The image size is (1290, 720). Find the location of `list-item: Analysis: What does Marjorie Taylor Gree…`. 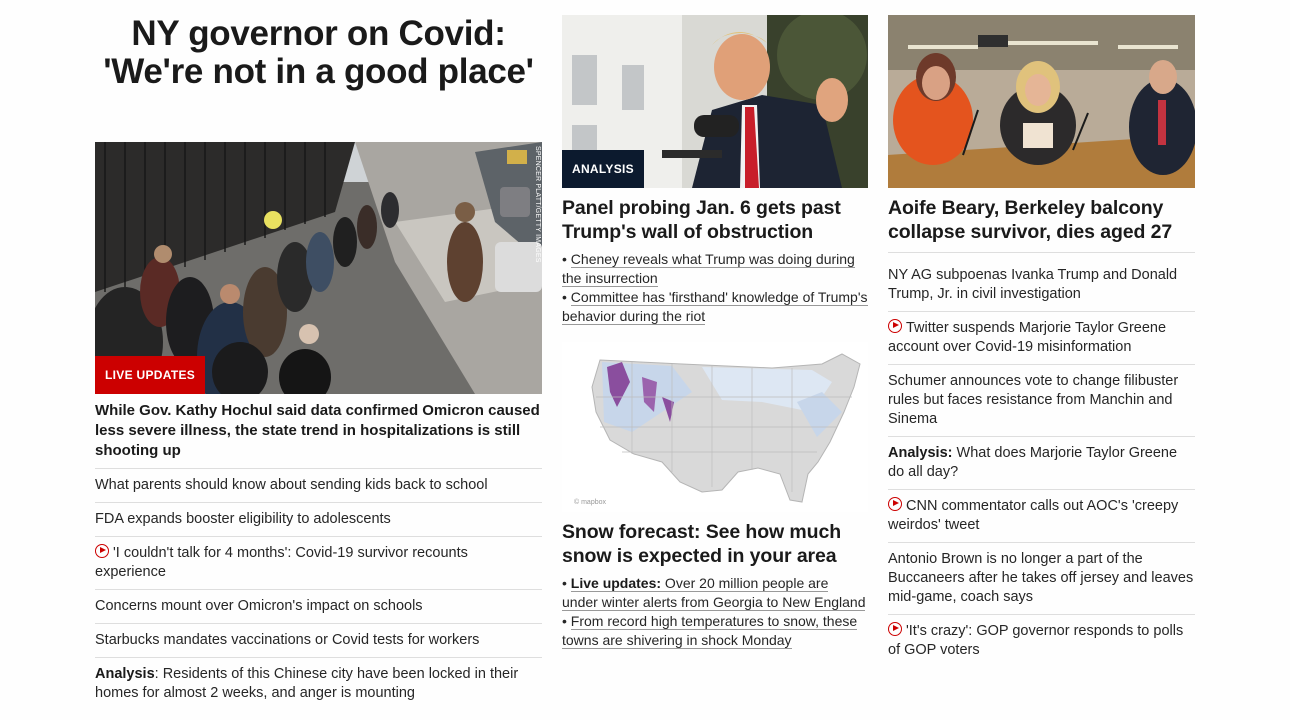

list-item: Analysis: What does Marjorie Taylor Gree… is located at coordinates (1041, 463).